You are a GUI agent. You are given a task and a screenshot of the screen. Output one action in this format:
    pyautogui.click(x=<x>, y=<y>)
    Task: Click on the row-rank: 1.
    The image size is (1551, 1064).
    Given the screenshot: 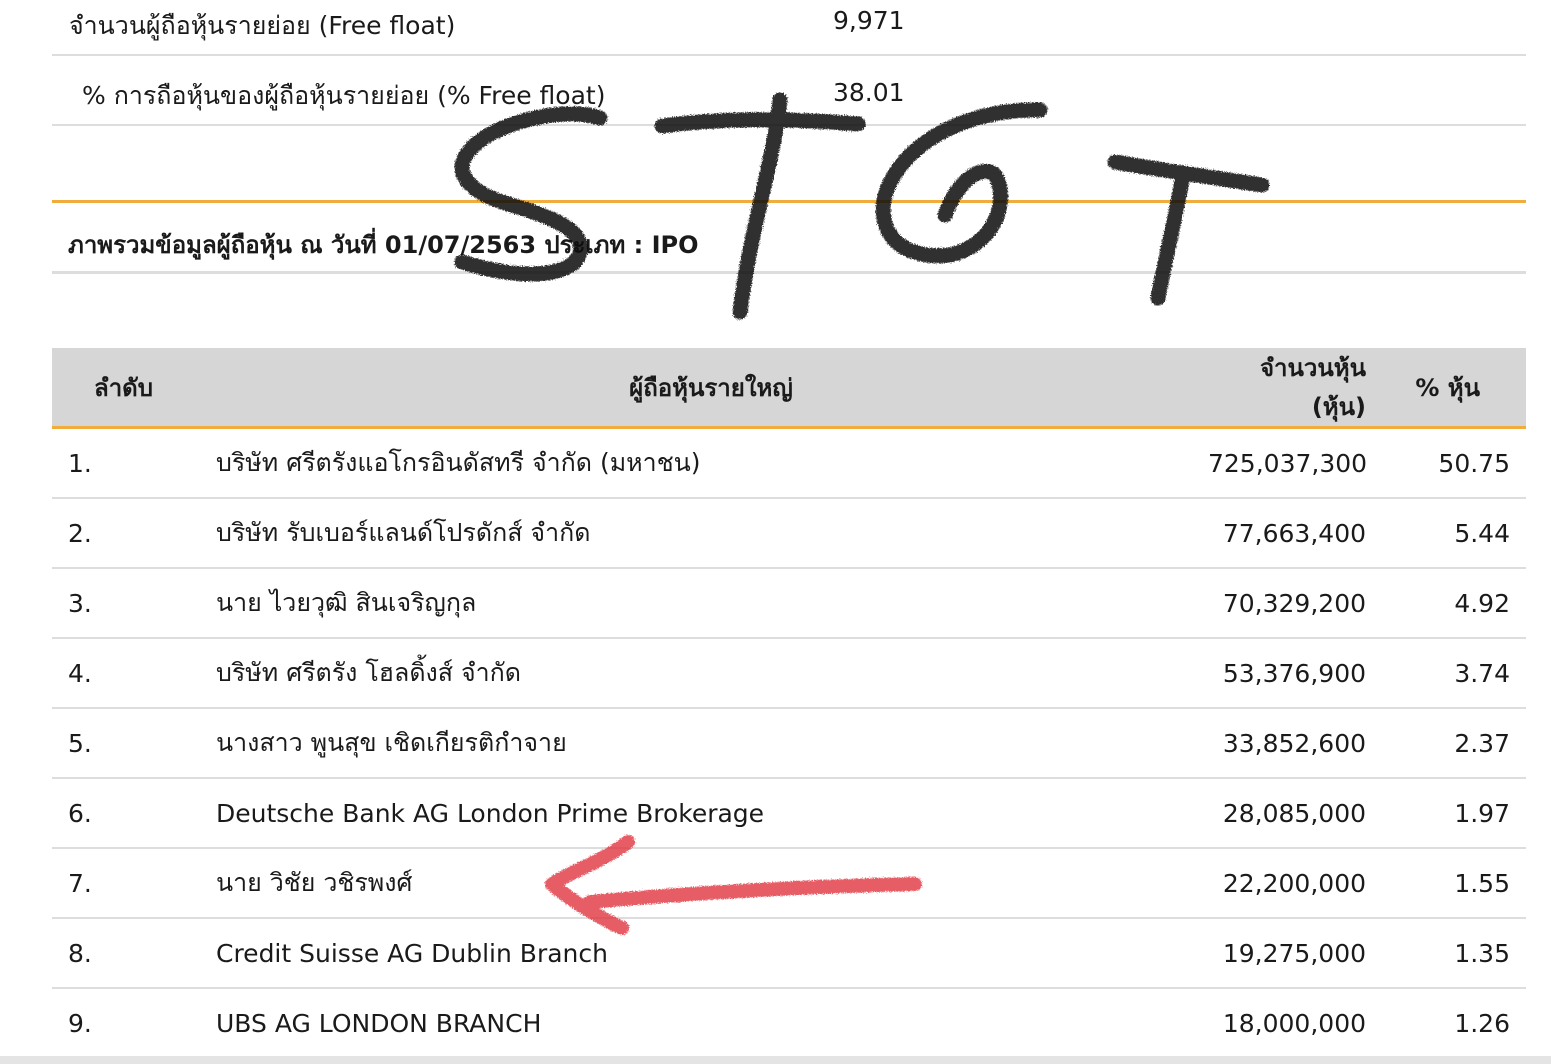 What is the action you would take?
    pyautogui.click(x=133, y=463)
    